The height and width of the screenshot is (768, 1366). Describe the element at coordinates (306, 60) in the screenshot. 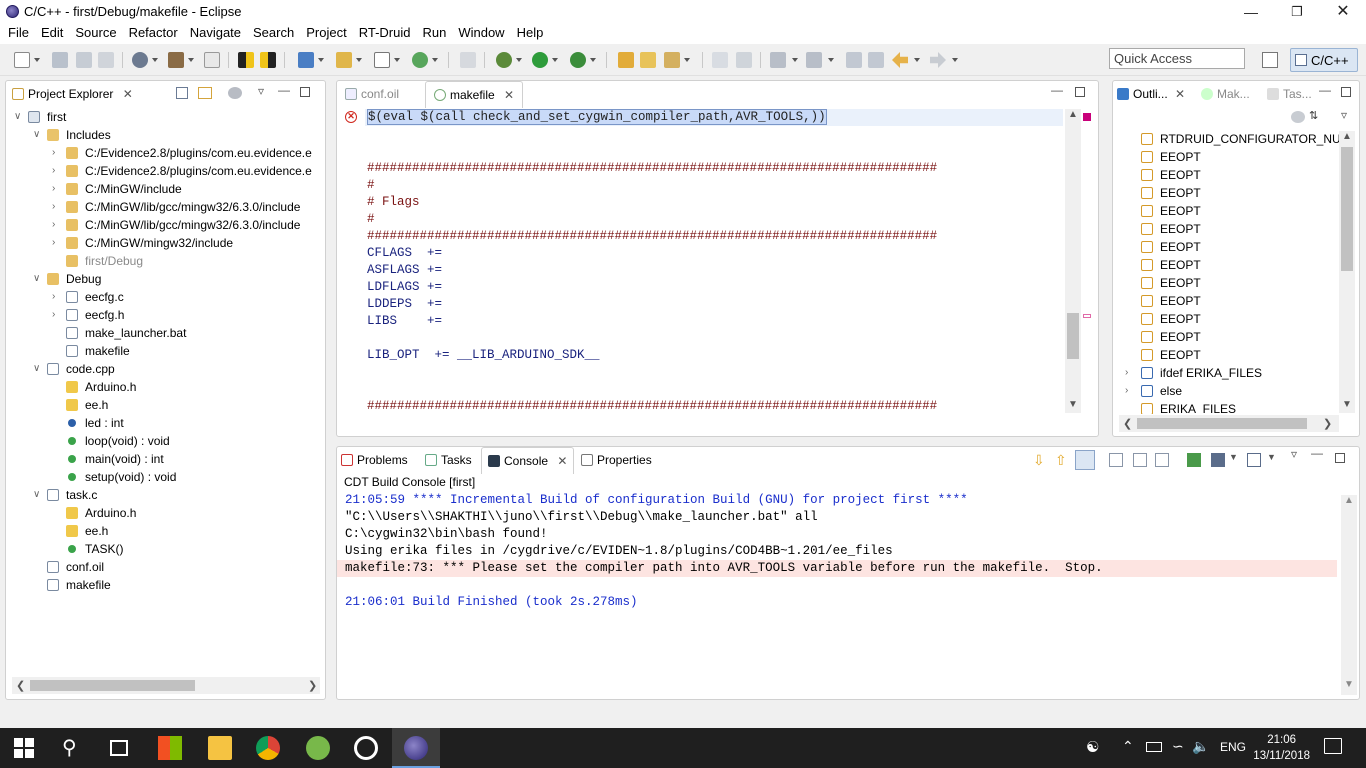

I see `new-project-icon` at that location.